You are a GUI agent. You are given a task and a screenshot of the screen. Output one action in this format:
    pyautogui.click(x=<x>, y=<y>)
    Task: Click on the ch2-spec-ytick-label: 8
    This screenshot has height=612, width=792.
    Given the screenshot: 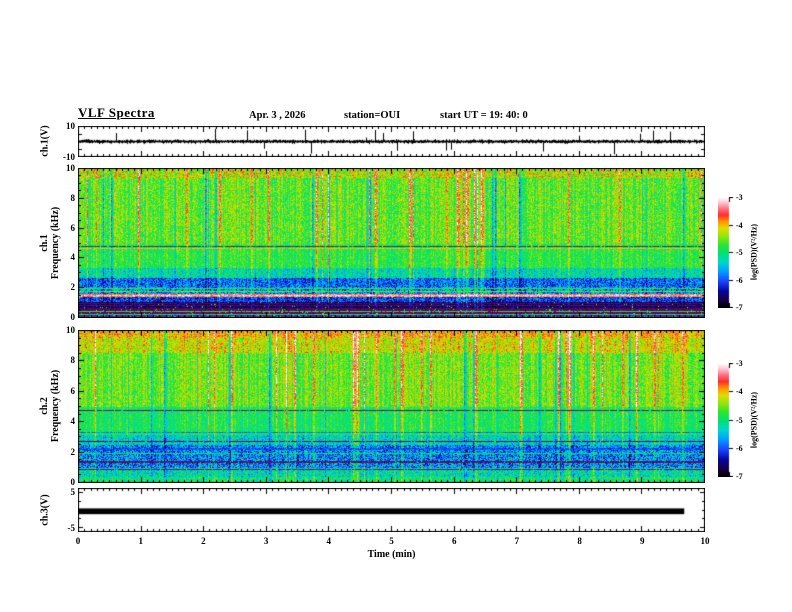 What is the action you would take?
    pyautogui.click(x=73, y=360)
    